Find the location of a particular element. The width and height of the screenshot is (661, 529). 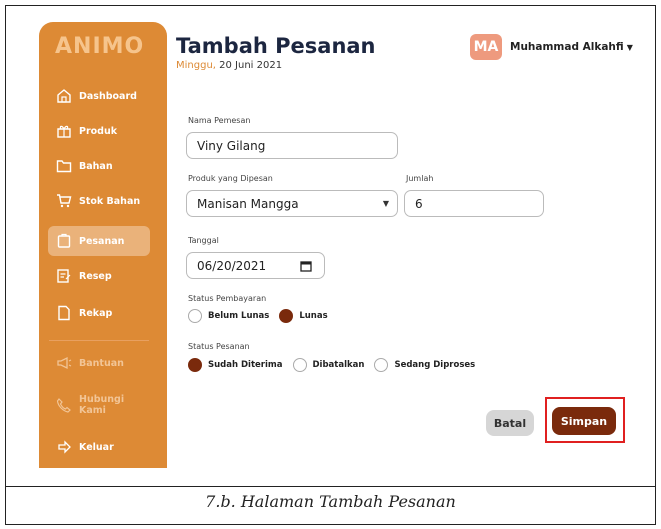

figure-caption: 7.b. Halaman Tambah Pesanan is located at coordinates (330, 501).